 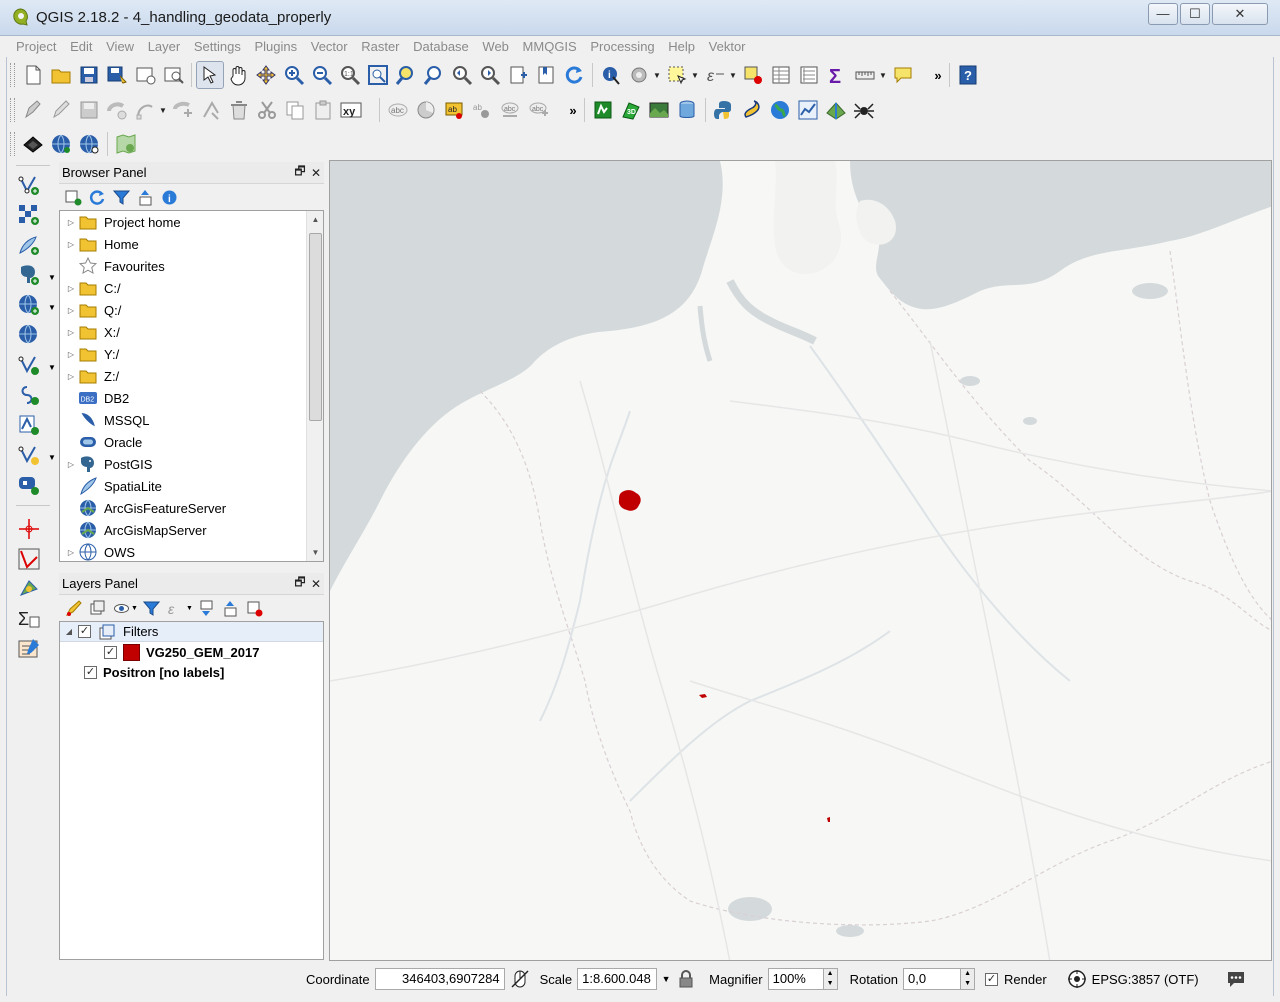 I want to click on open-project-icon, so click(x=61, y=75).